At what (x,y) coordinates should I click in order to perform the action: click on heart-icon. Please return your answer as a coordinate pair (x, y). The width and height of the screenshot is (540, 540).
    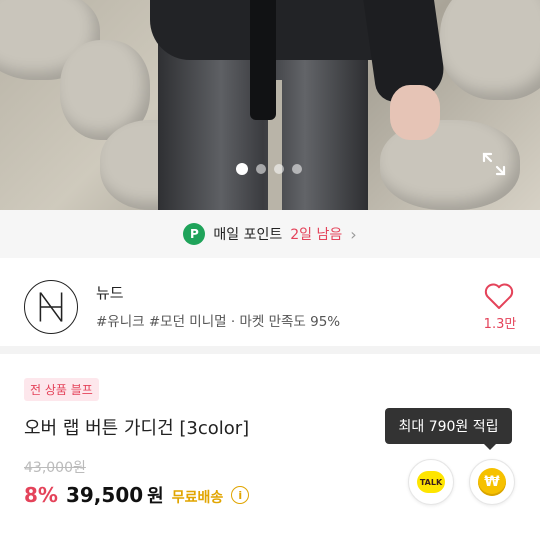
    Looking at the image, I should click on (499, 296).